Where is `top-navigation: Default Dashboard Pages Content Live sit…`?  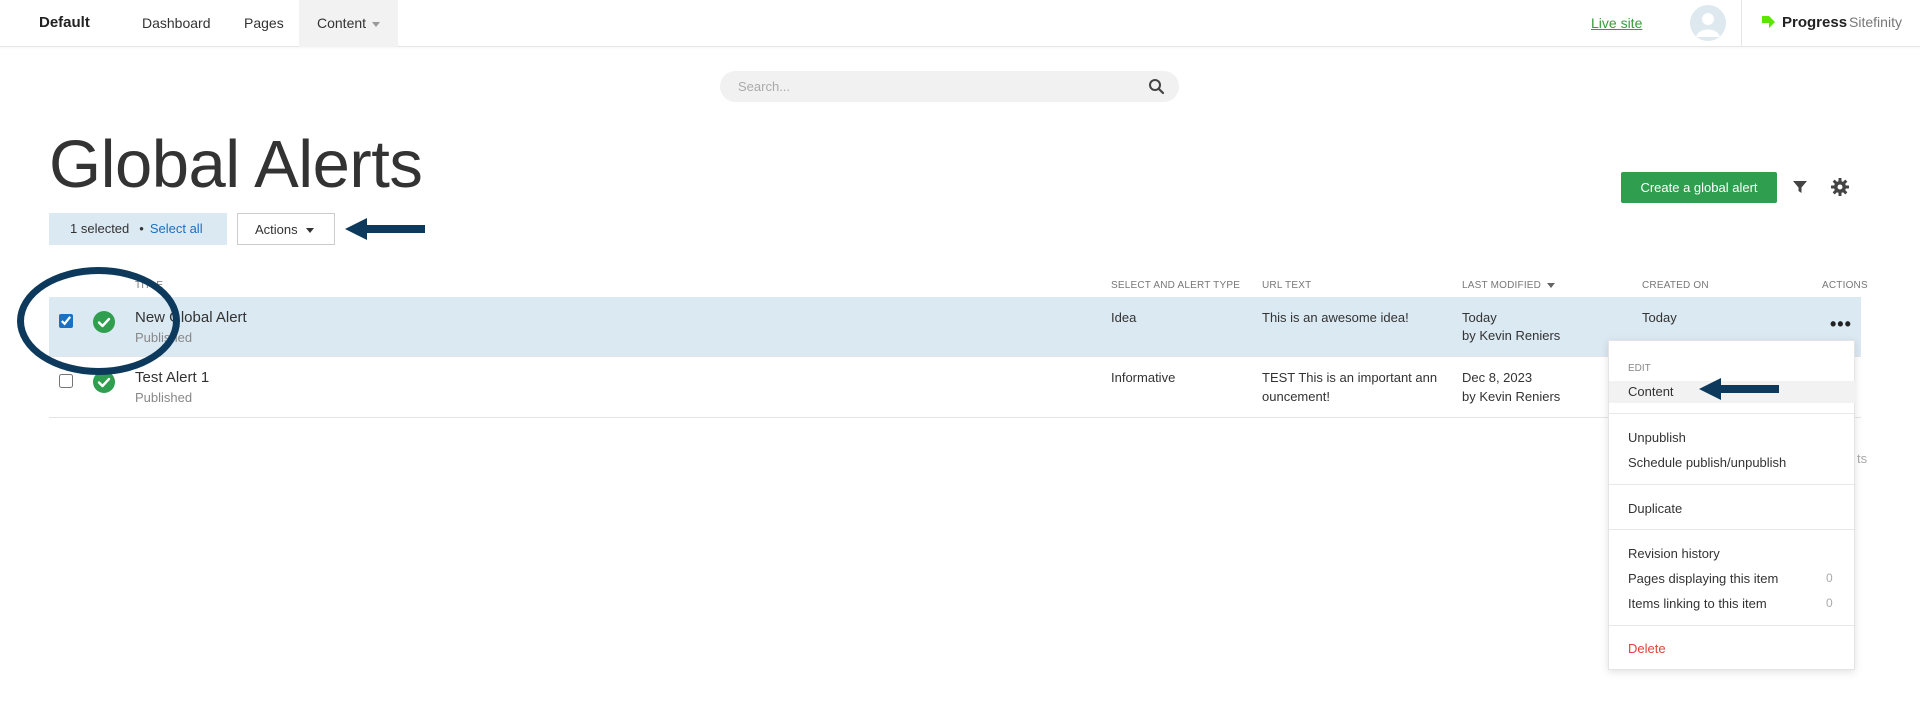 top-navigation: Default Dashboard Pages Content Live sit… is located at coordinates (960, 23).